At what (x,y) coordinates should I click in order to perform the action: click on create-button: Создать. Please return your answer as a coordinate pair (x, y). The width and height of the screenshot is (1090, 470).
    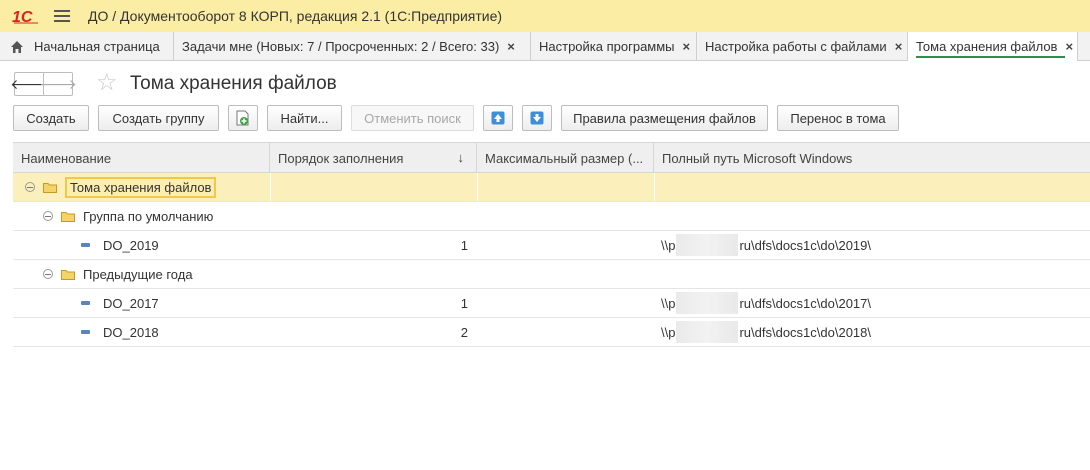
    Looking at the image, I should click on (51, 118).